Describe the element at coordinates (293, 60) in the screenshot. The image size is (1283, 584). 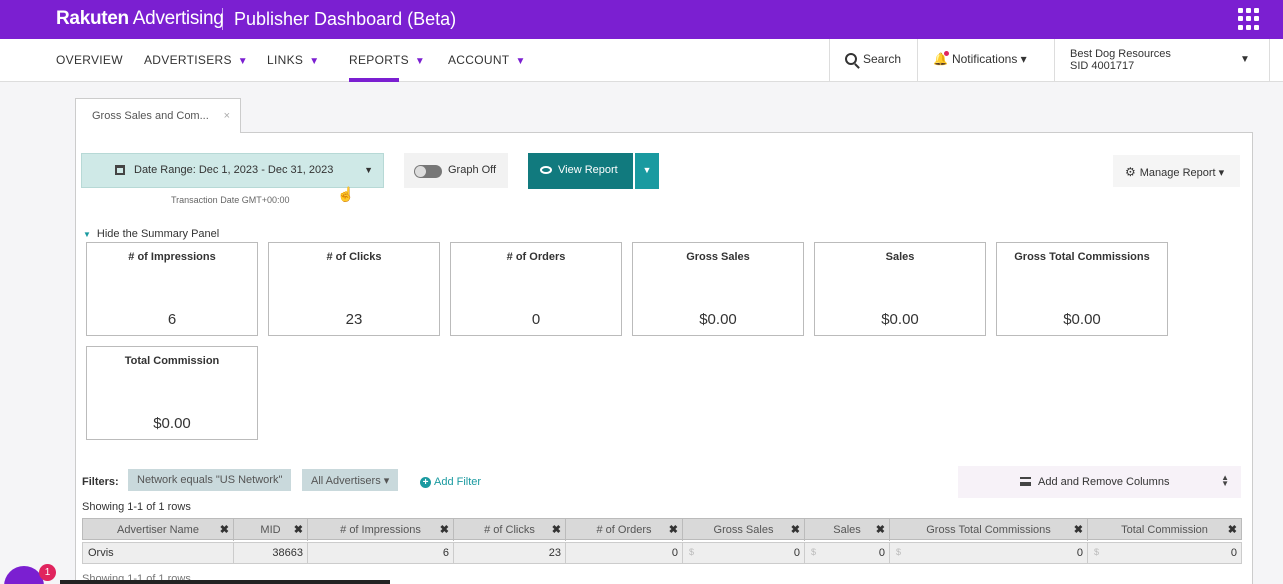
I see `nav-links: LINKS ▼` at that location.